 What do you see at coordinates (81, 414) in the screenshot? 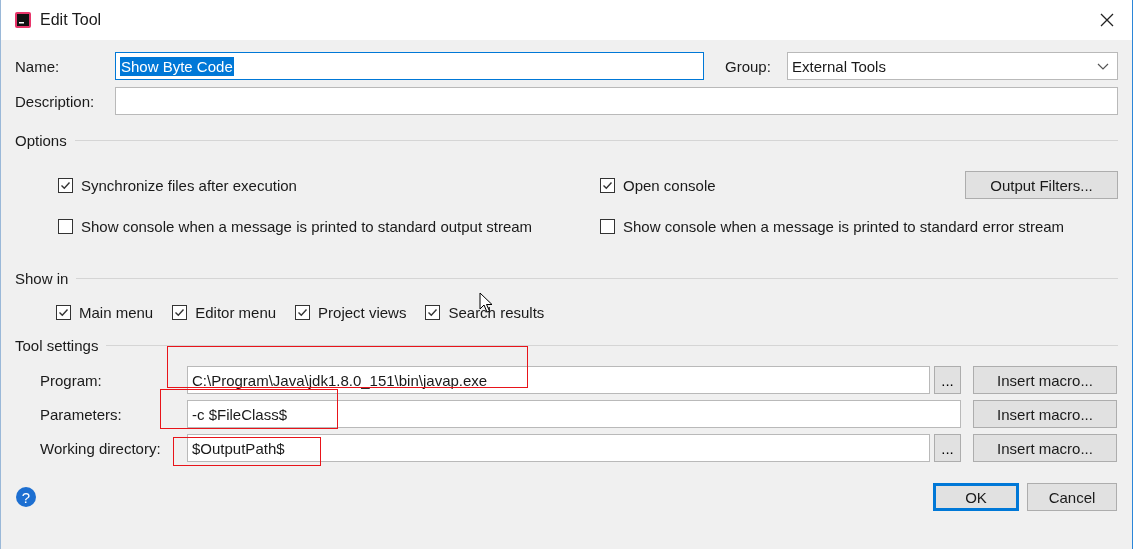
I see `field-label: Parameters:` at bounding box center [81, 414].